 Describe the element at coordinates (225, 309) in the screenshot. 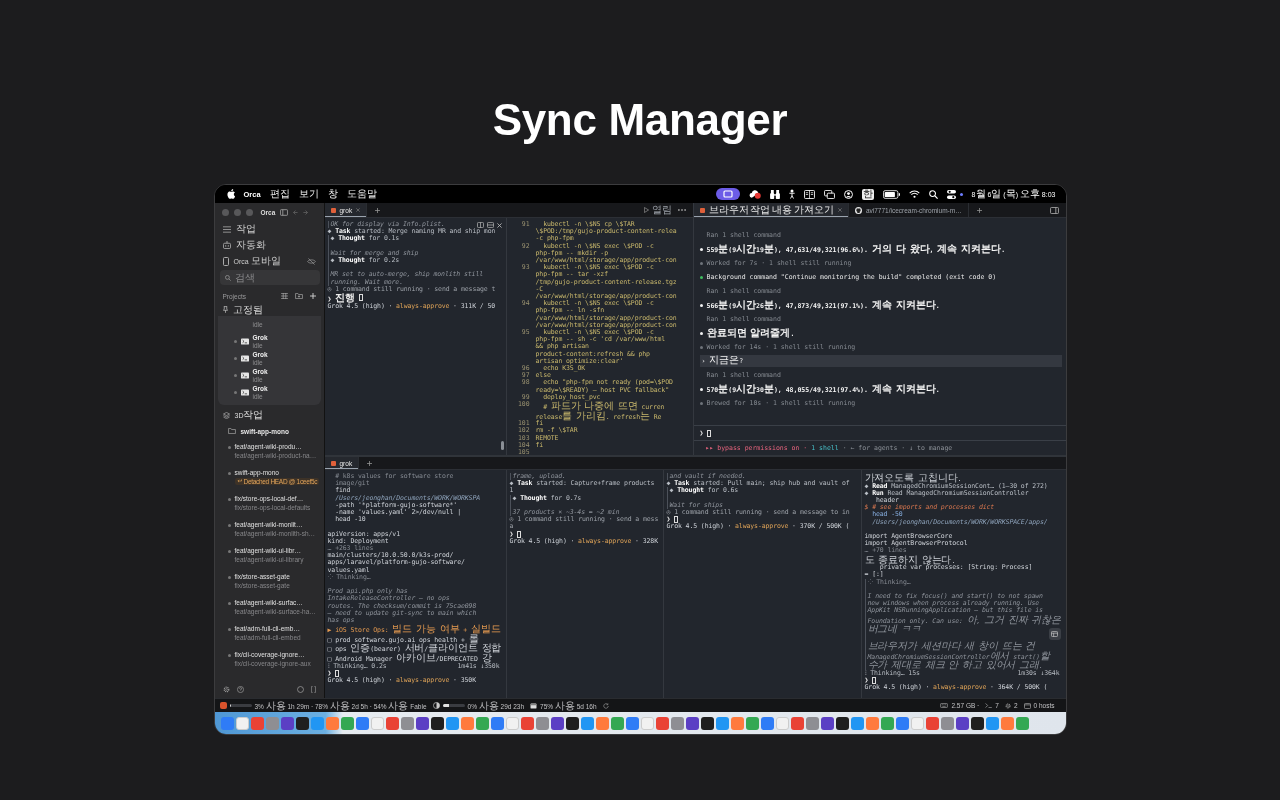

I see `pin-icon` at that location.